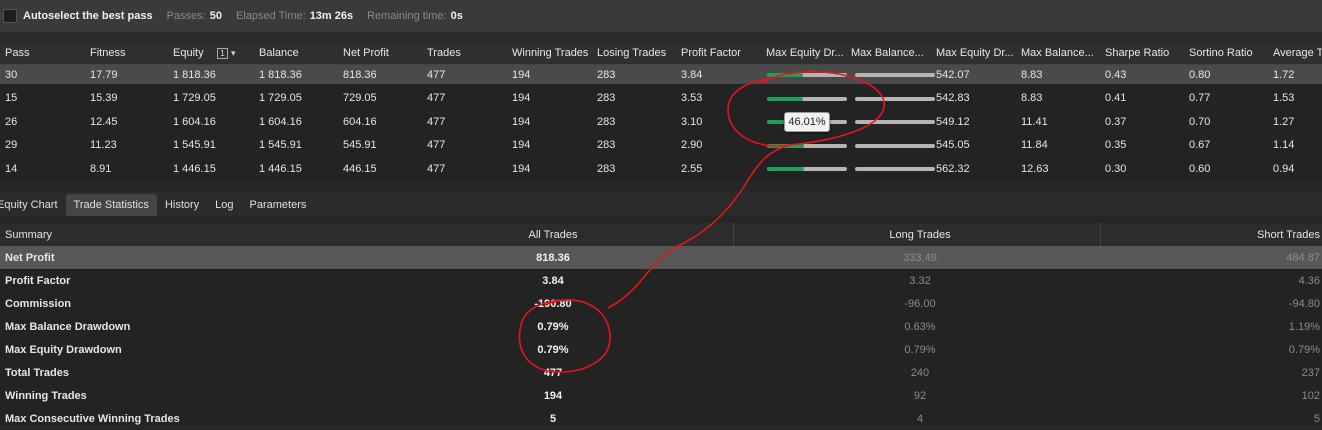 The height and width of the screenshot is (430, 1322). I want to click on grid-cell-profit-factor: 3.84, so click(692, 74).